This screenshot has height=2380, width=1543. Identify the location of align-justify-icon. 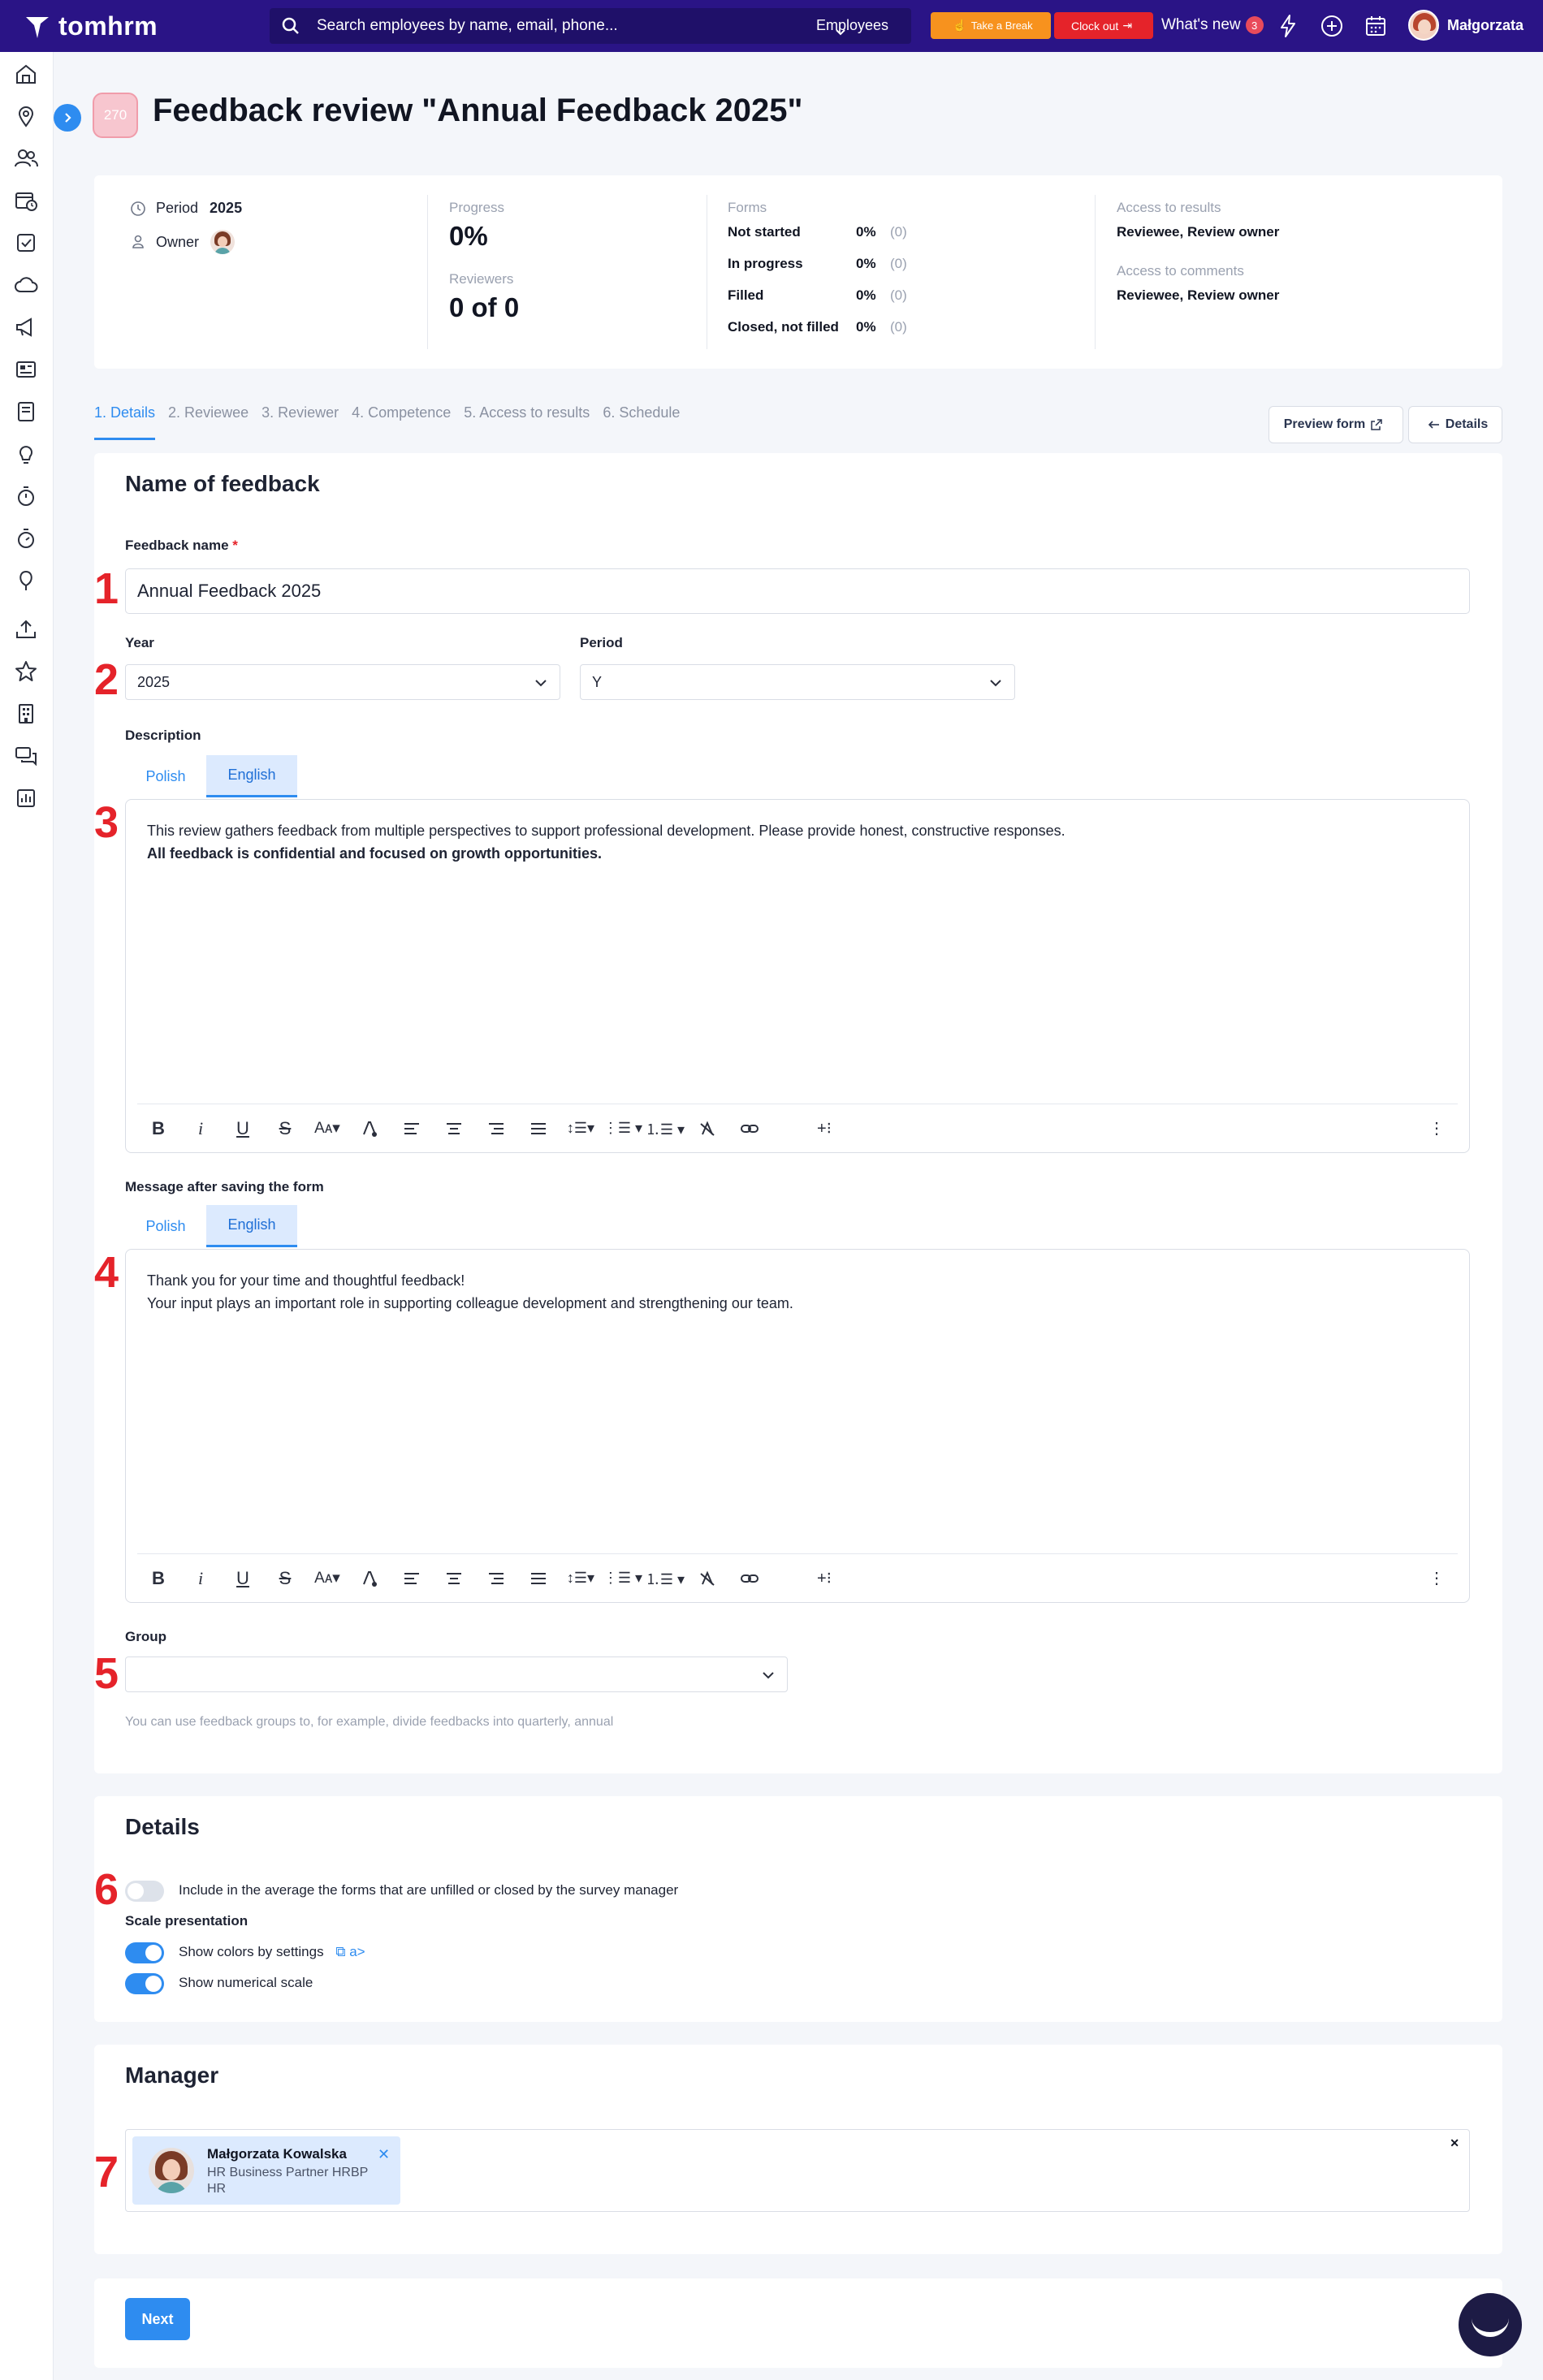
(538, 1128).